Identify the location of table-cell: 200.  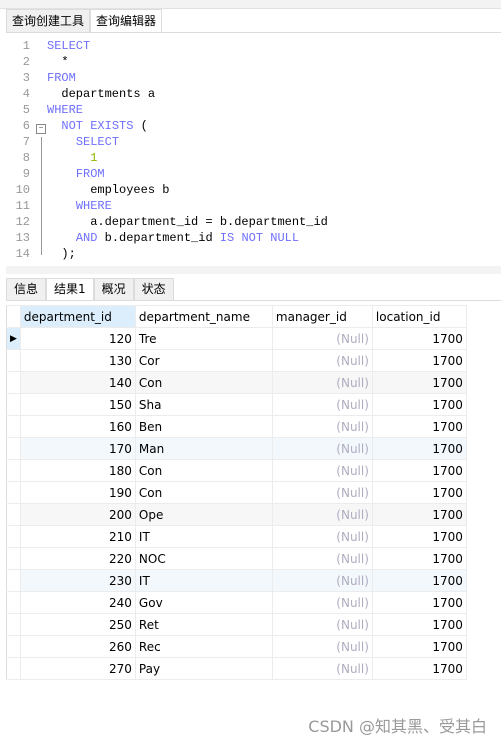
(77, 514).